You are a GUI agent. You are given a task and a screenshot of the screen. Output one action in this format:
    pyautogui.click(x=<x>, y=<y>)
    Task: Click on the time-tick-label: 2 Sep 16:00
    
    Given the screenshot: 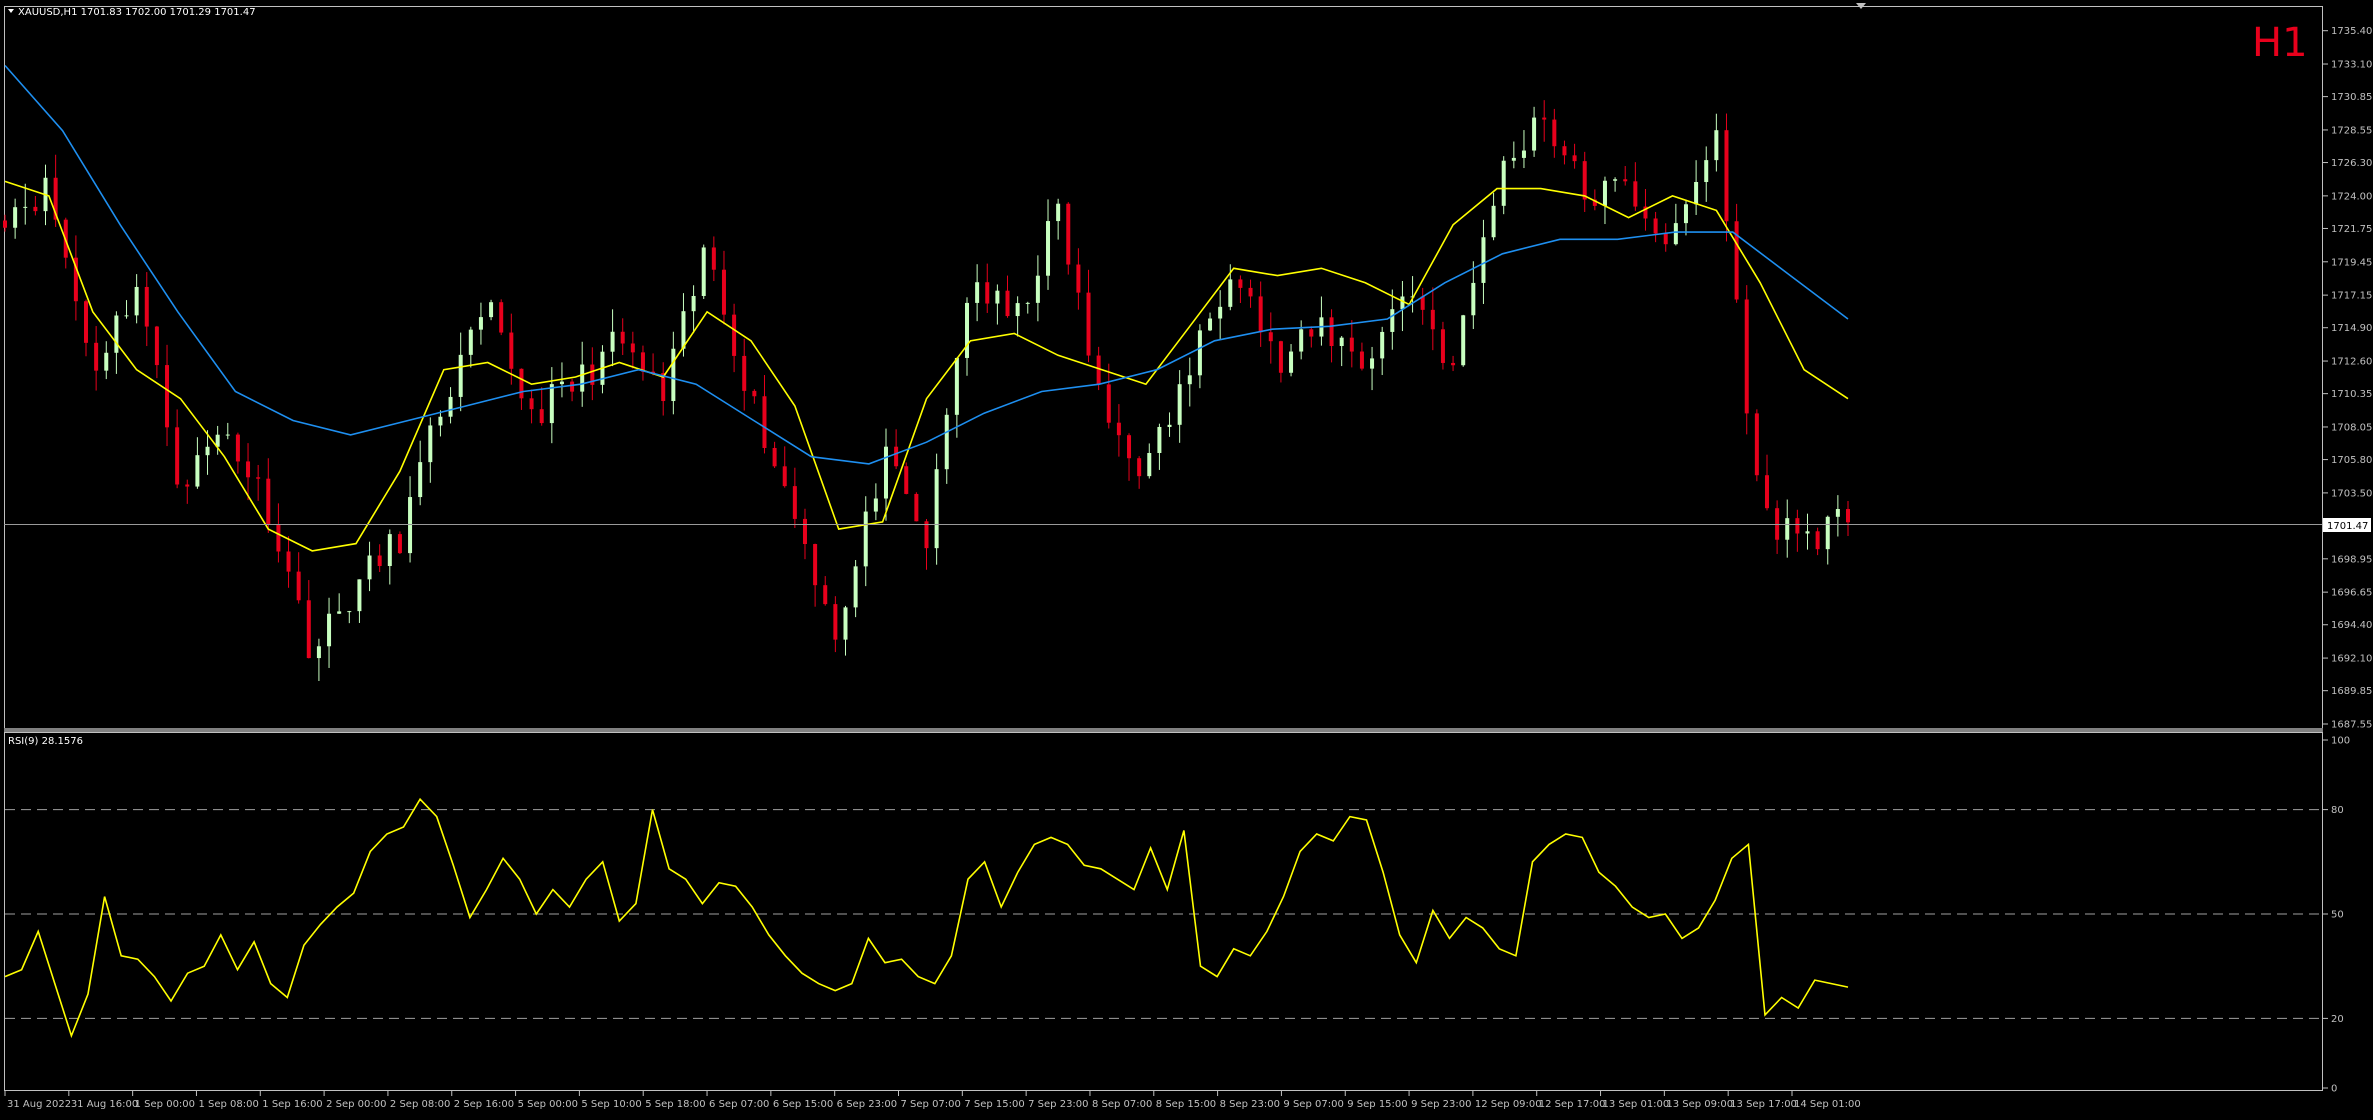 What is the action you would take?
    pyautogui.click(x=484, y=1104)
    